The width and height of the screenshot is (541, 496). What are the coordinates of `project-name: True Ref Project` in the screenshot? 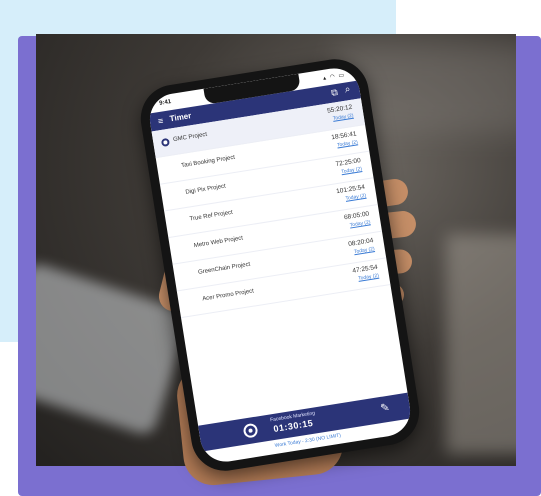 It's located at (211, 216).